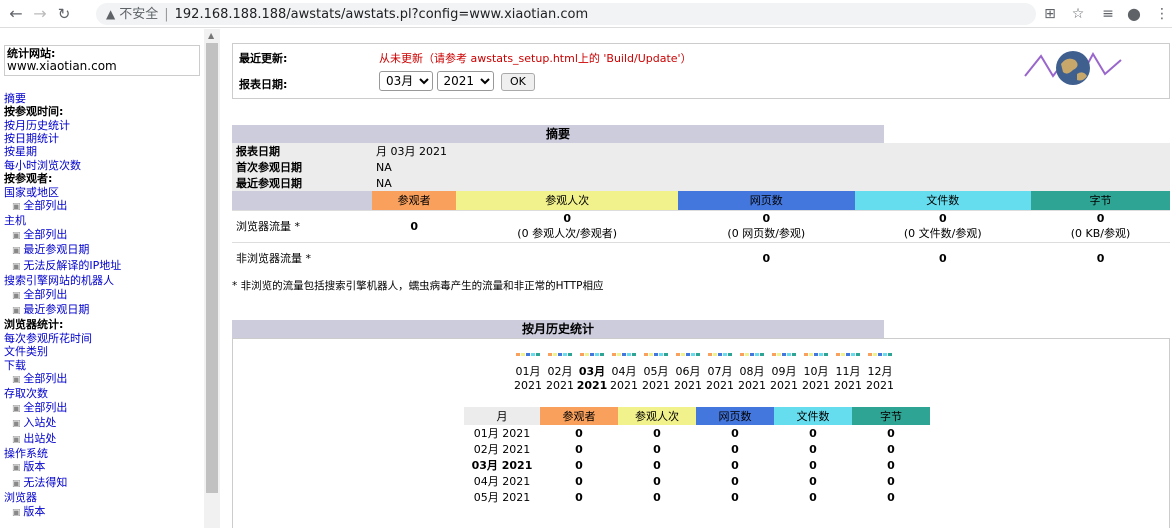 The image size is (1172, 528). Describe the element at coordinates (1073, 68) in the screenshot. I see `awstats-logo-icon` at that location.